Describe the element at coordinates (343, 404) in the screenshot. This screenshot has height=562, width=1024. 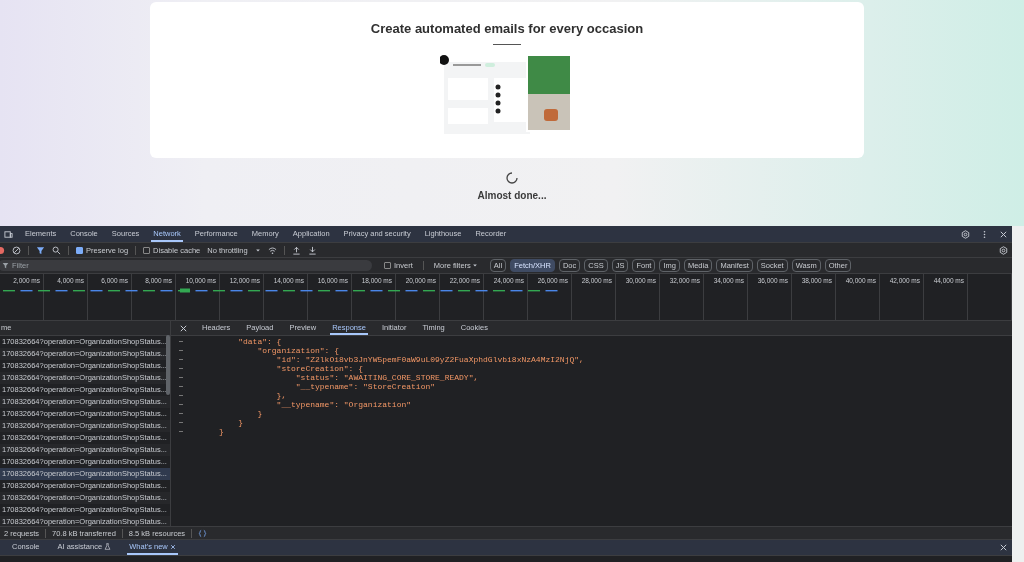
I see `code-line: "__typename": "Organization"` at that location.